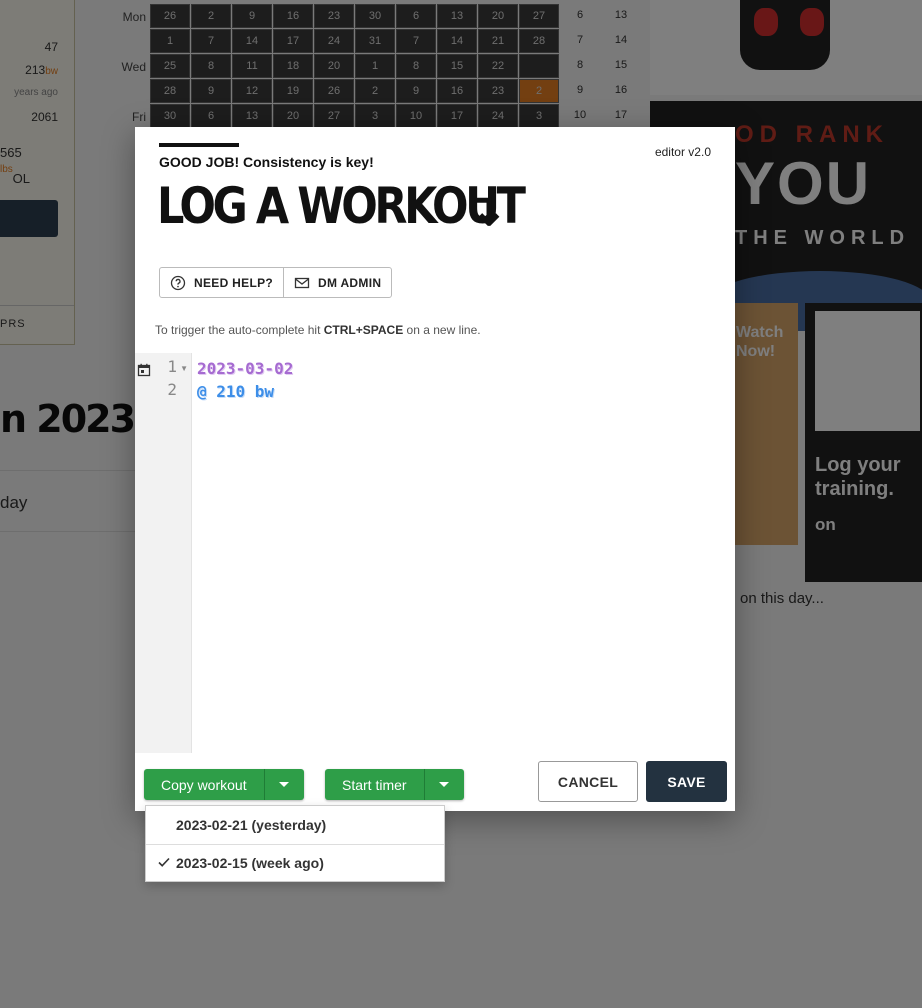 This screenshot has width=922, height=1008. Describe the element at coordinates (363, 330) in the screenshot. I see `shortcut-key: CTRL+SPACE` at that location.